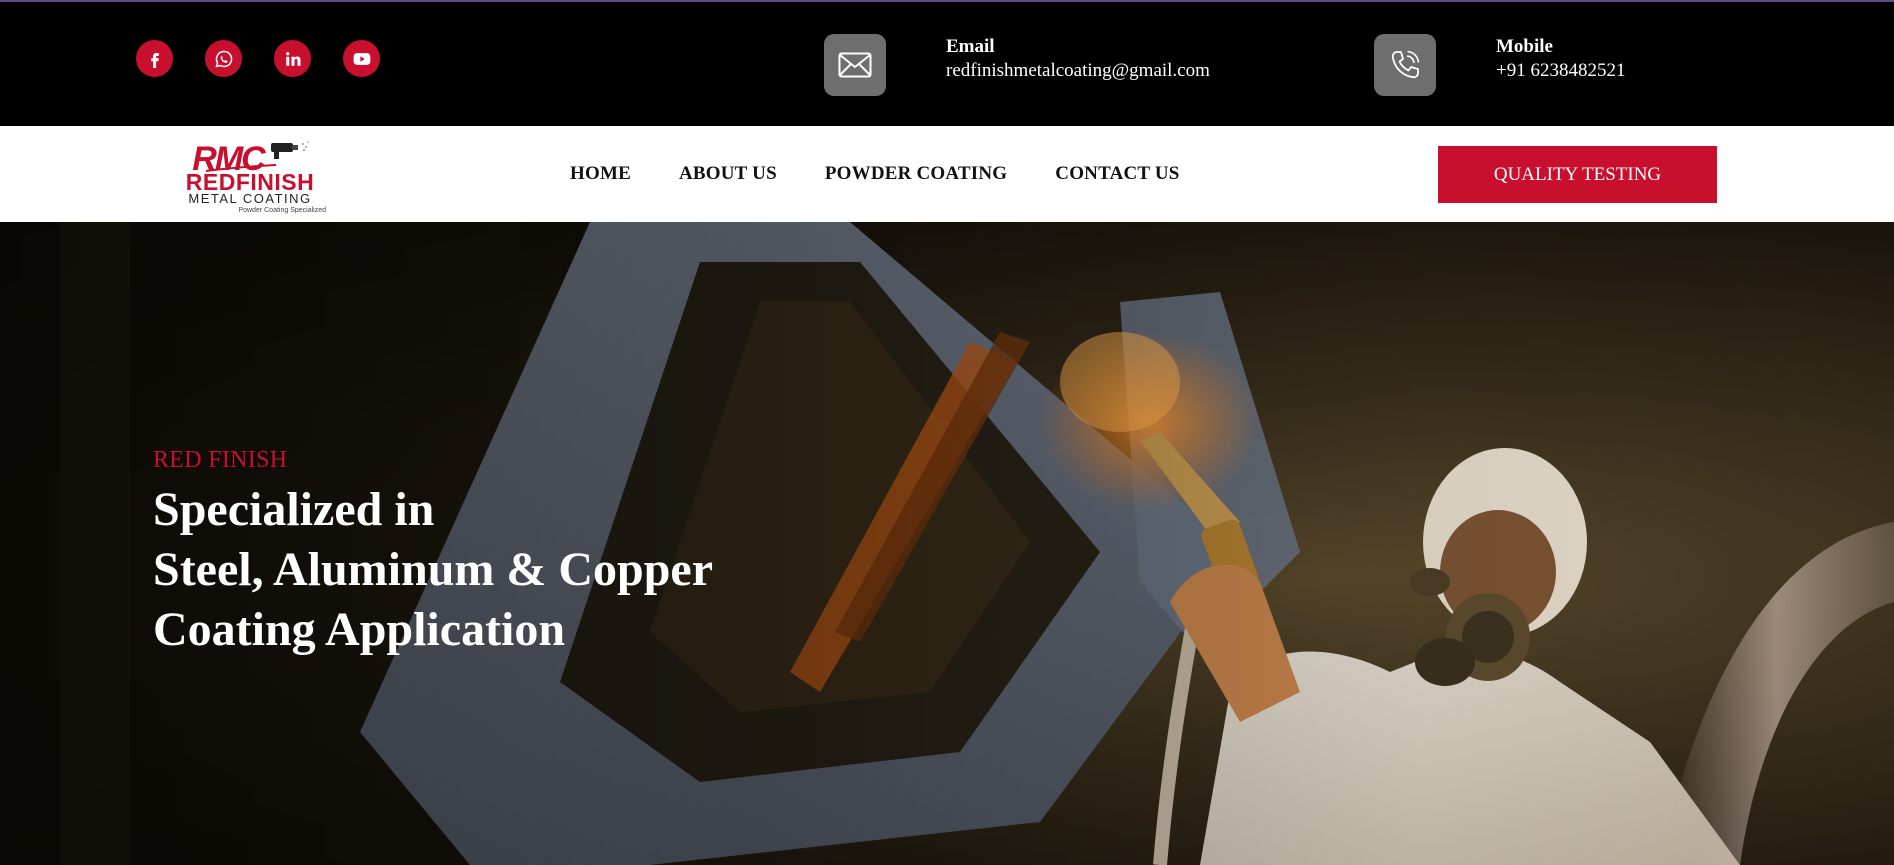  I want to click on mobile-number-link: +91 6238482521, so click(1560, 70).